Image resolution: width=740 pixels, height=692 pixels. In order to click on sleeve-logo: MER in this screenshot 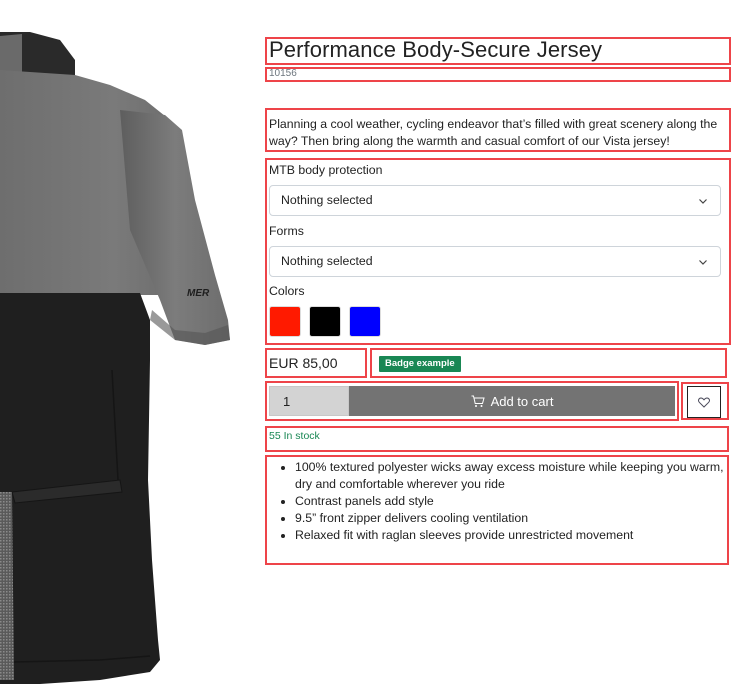, I will do `click(198, 293)`.